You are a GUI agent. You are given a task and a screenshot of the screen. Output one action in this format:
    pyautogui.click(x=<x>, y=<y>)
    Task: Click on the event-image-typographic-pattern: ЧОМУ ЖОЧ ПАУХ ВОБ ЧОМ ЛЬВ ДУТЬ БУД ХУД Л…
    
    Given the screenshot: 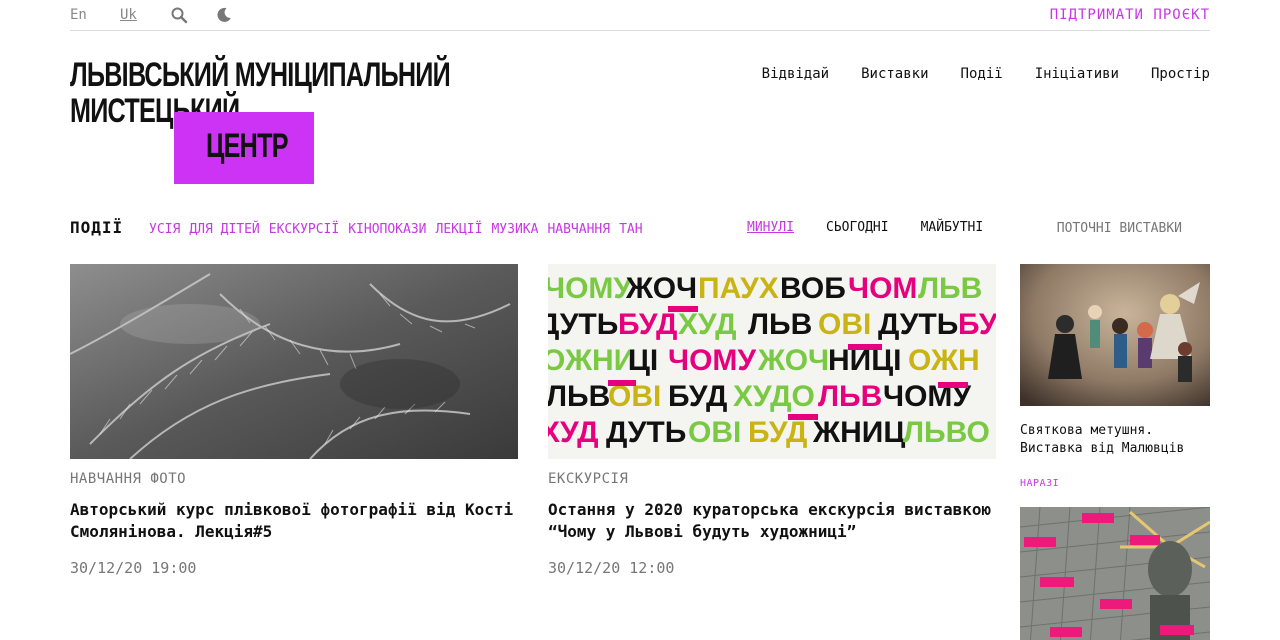 What is the action you would take?
    pyautogui.click(x=772, y=361)
    